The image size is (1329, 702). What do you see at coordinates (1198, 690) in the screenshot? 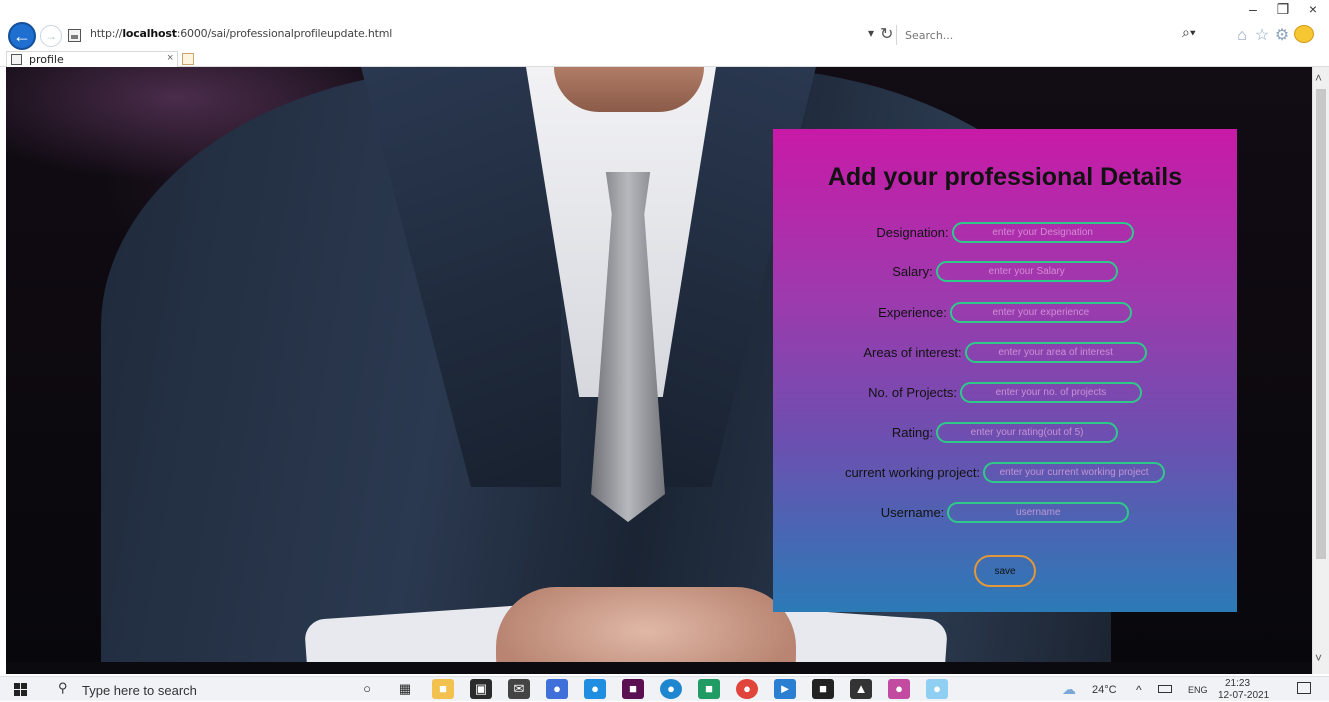
I see `language-indicator: ENG` at bounding box center [1198, 690].